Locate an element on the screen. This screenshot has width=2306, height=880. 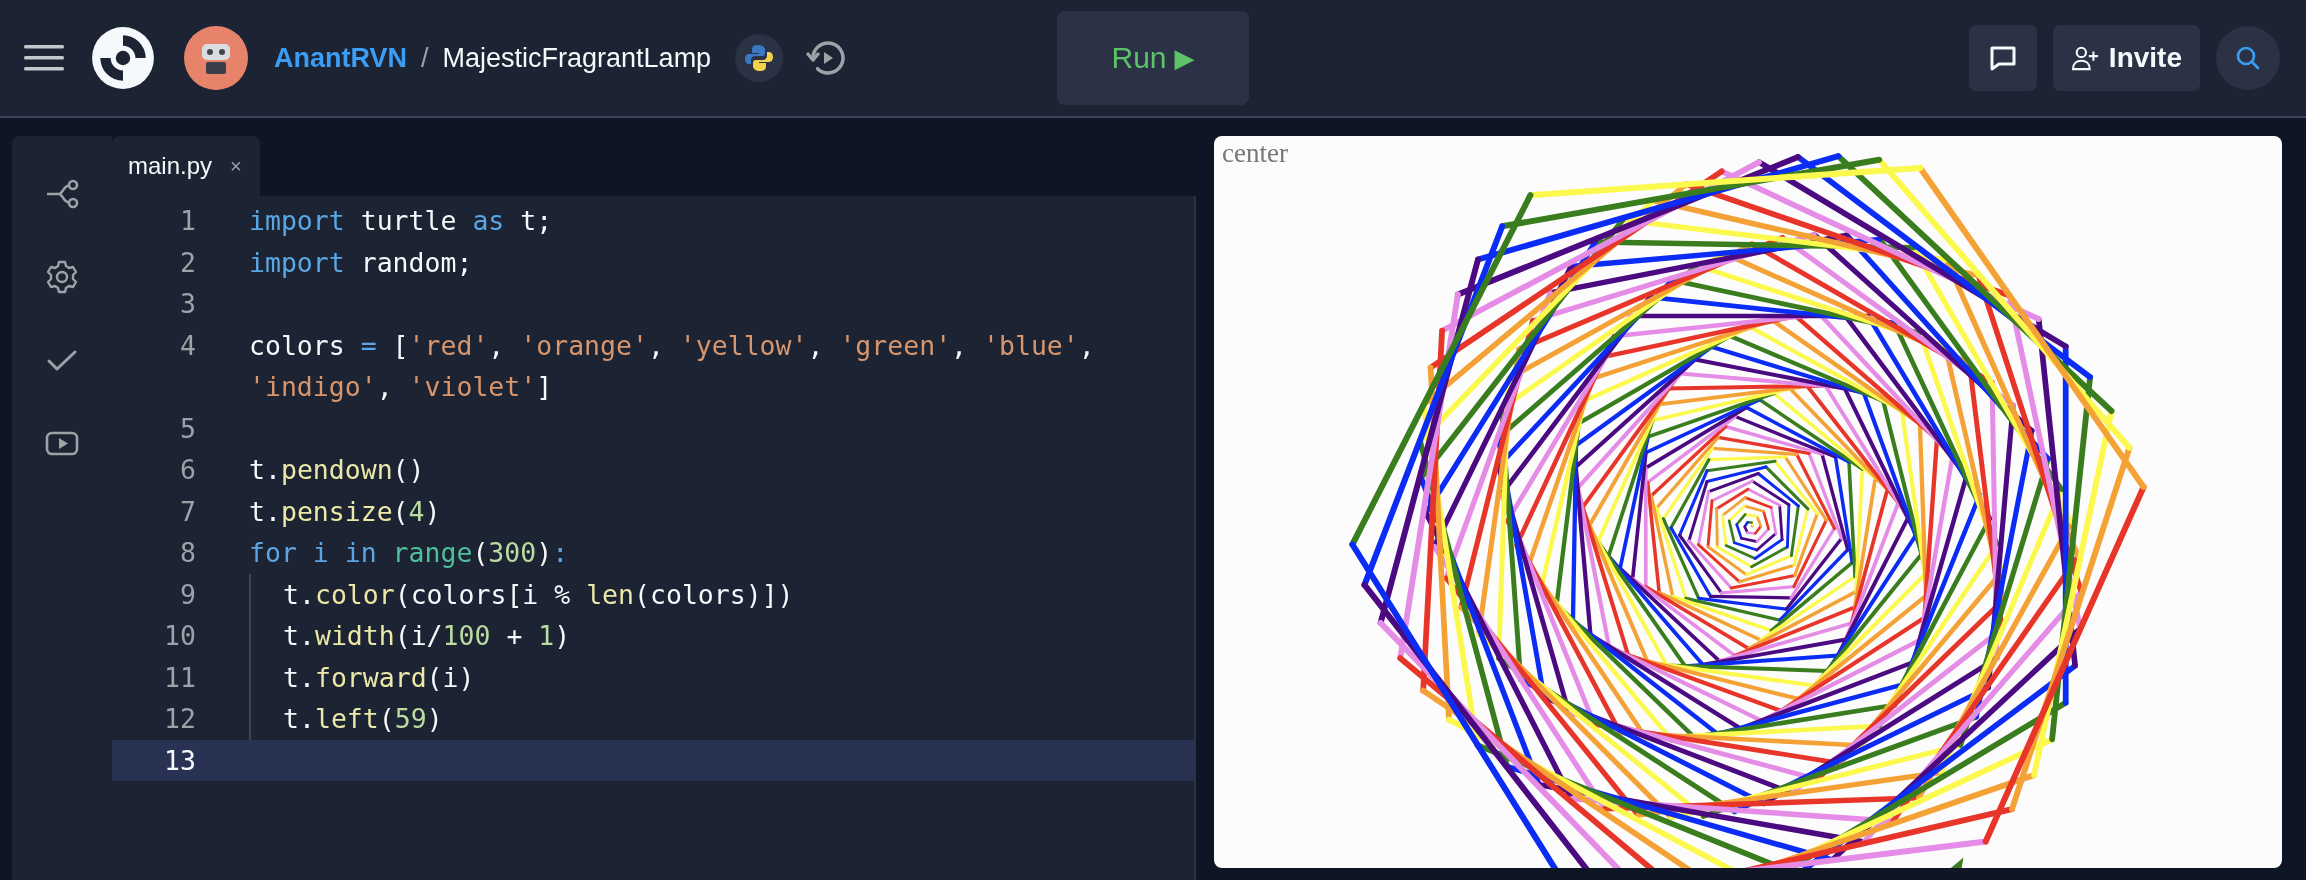
line-number: 5 is located at coordinates (187, 428).